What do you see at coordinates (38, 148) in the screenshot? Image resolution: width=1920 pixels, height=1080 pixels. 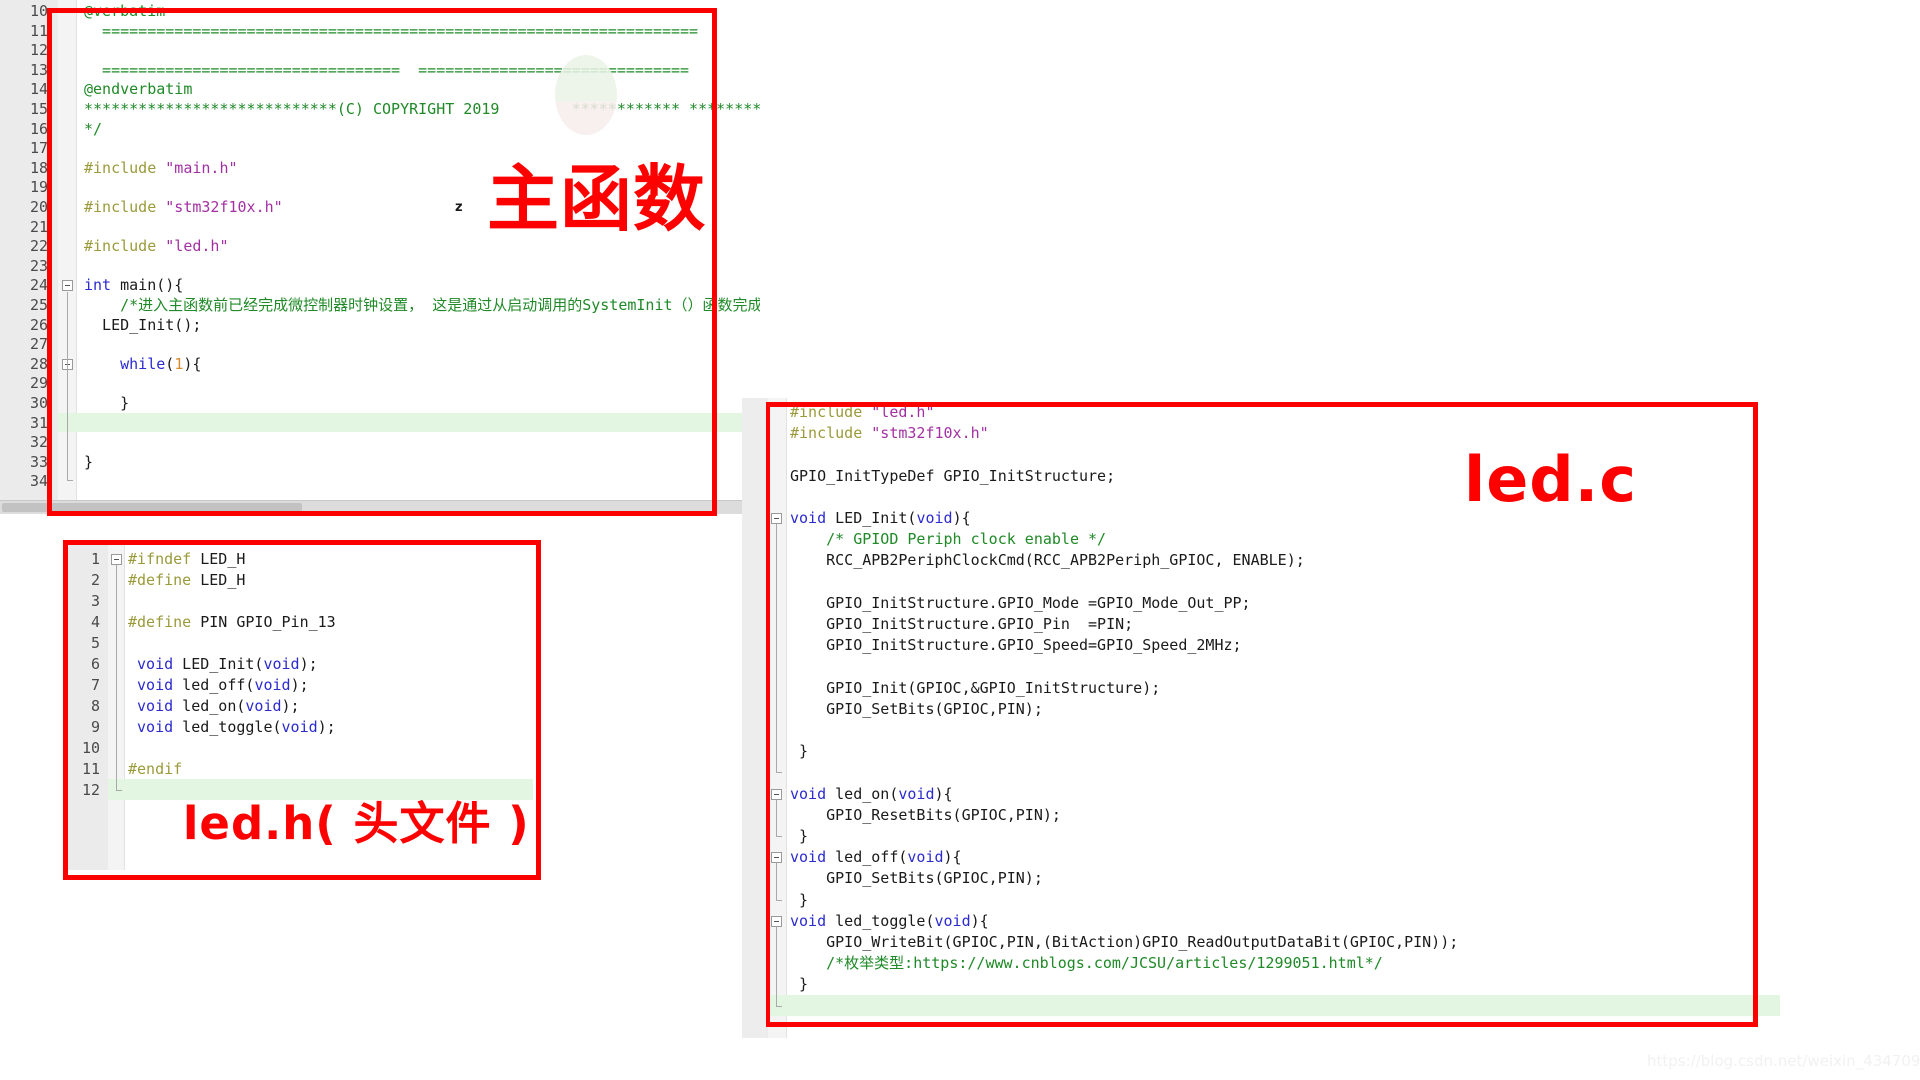 I see `line-number: 17` at bounding box center [38, 148].